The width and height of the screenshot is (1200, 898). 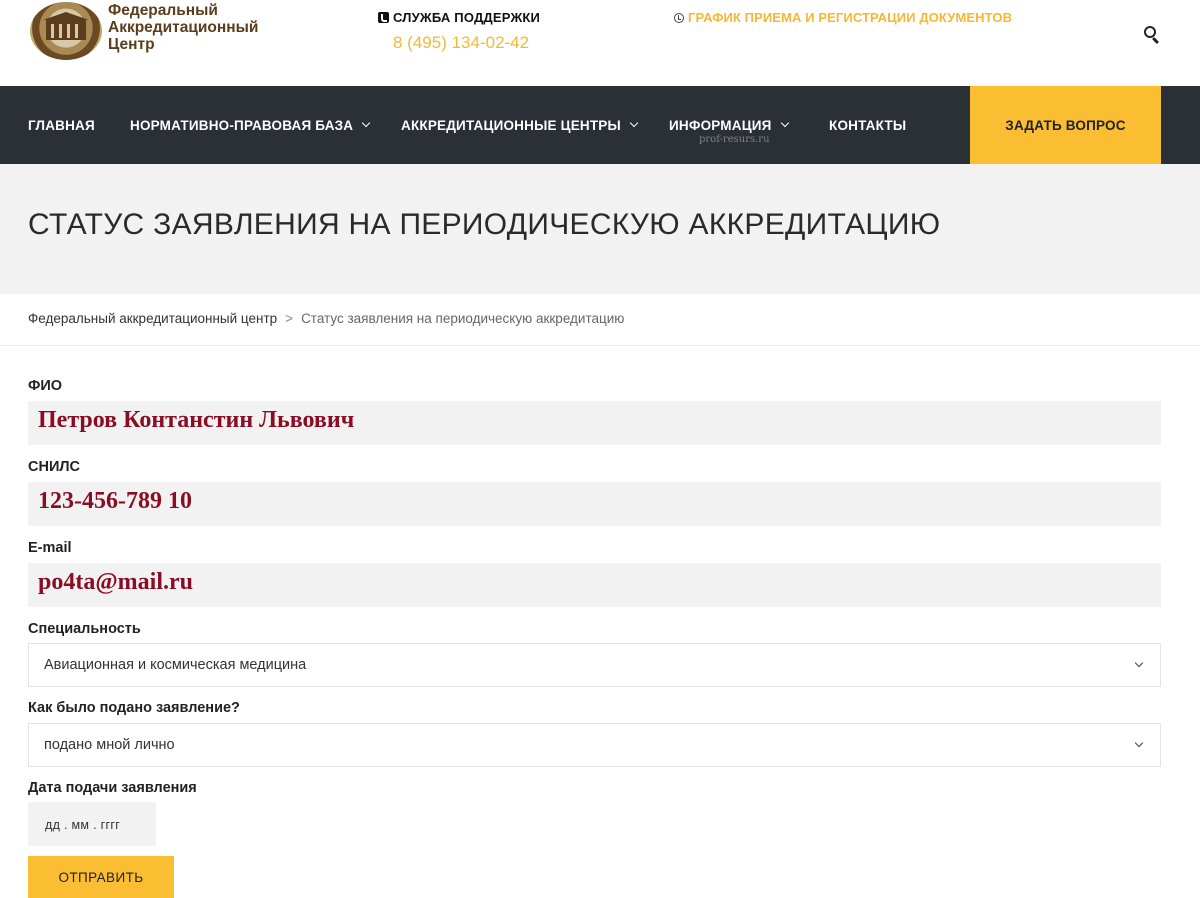 What do you see at coordinates (109, 745) in the screenshot?
I see `submission-method-selected-value: подано мной лично` at bounding box center [109, 745].